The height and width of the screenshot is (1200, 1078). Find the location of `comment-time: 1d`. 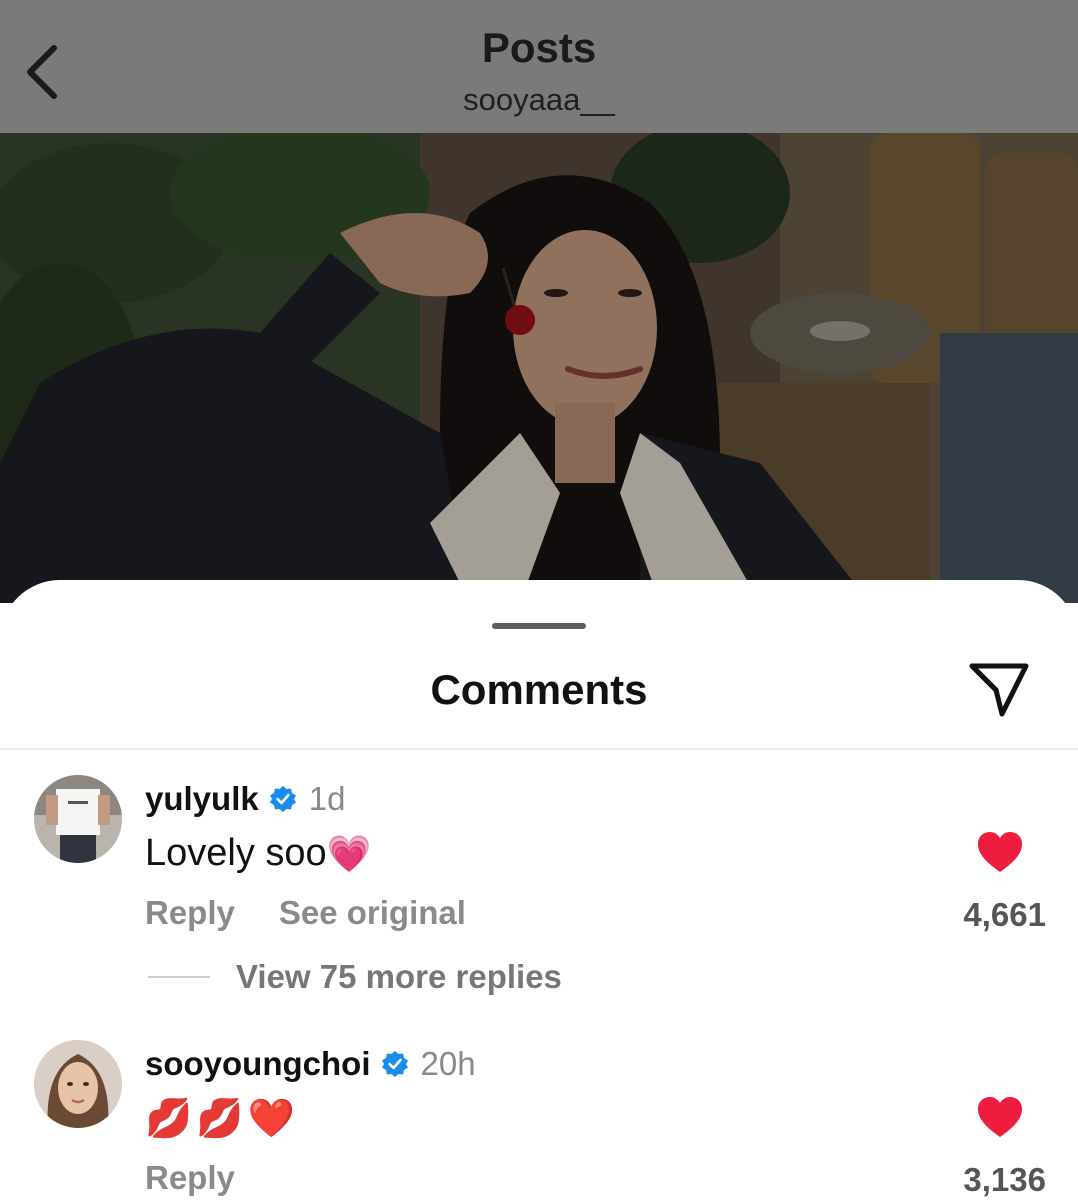

comment-time: 1d is located at coordinates (327, 798).